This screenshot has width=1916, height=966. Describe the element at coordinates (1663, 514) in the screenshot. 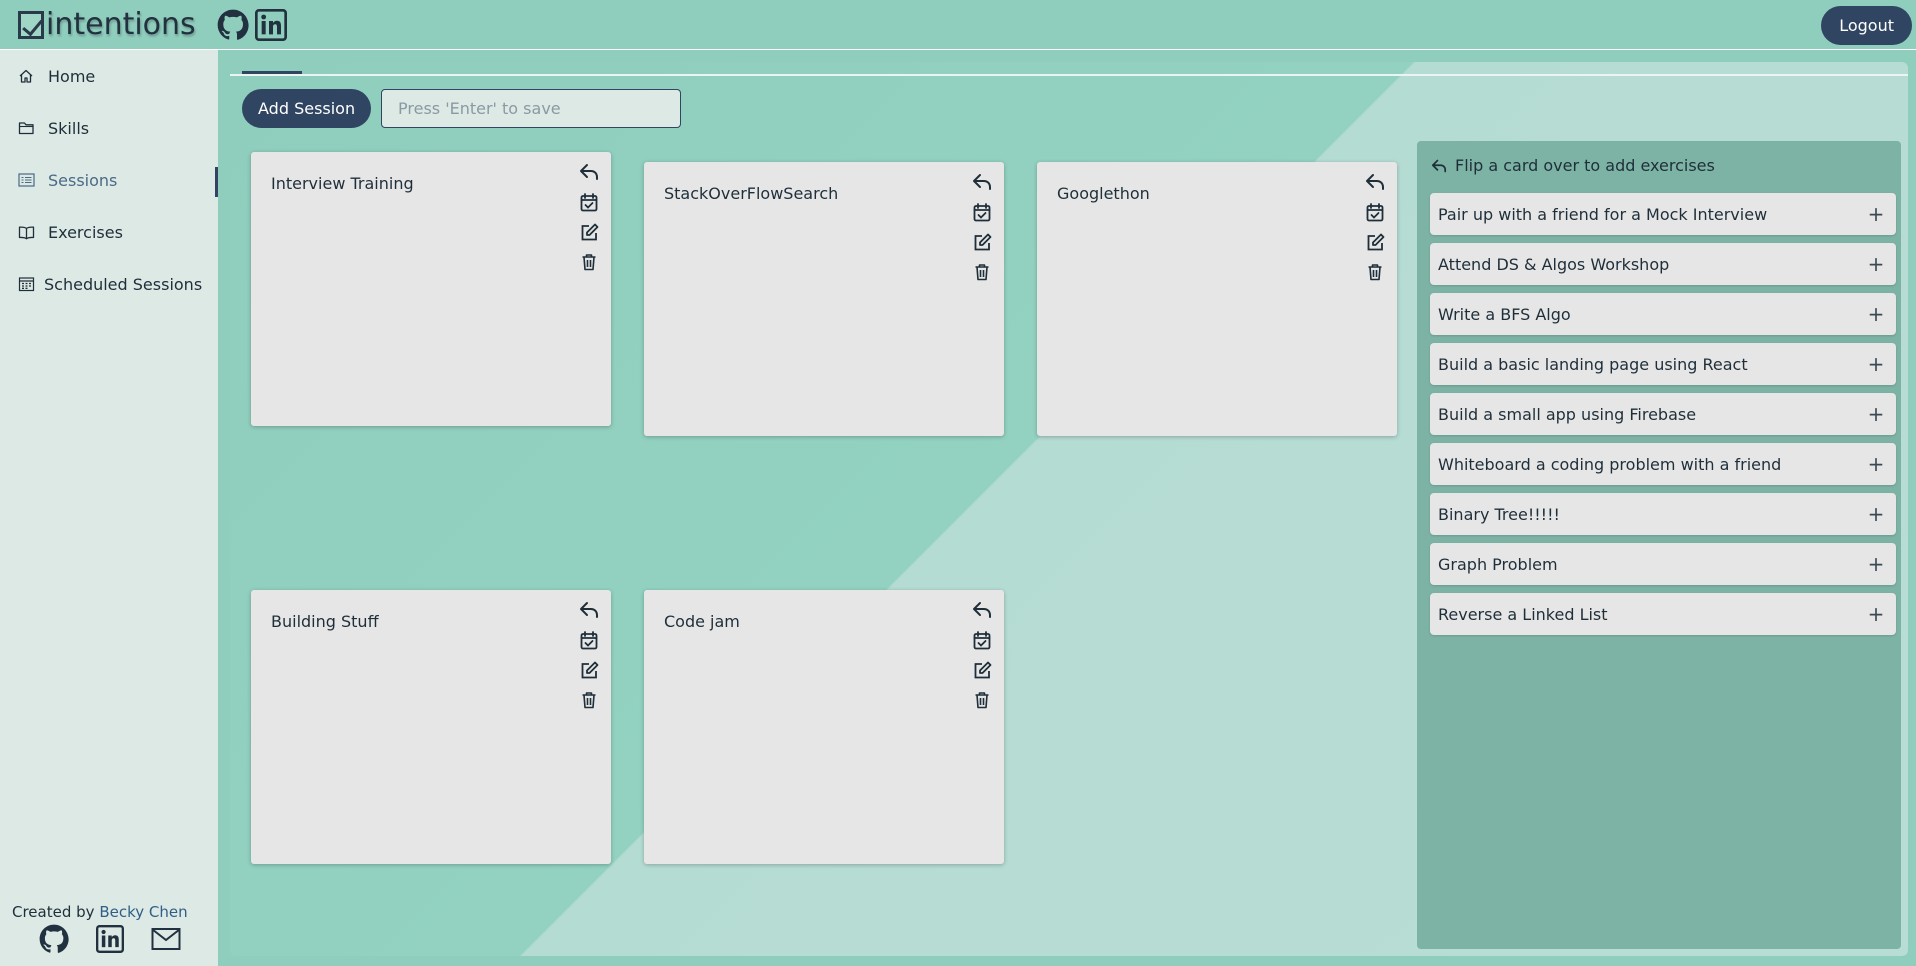

I see `exercise-item: Binary Tree!!!!! +` at that location.